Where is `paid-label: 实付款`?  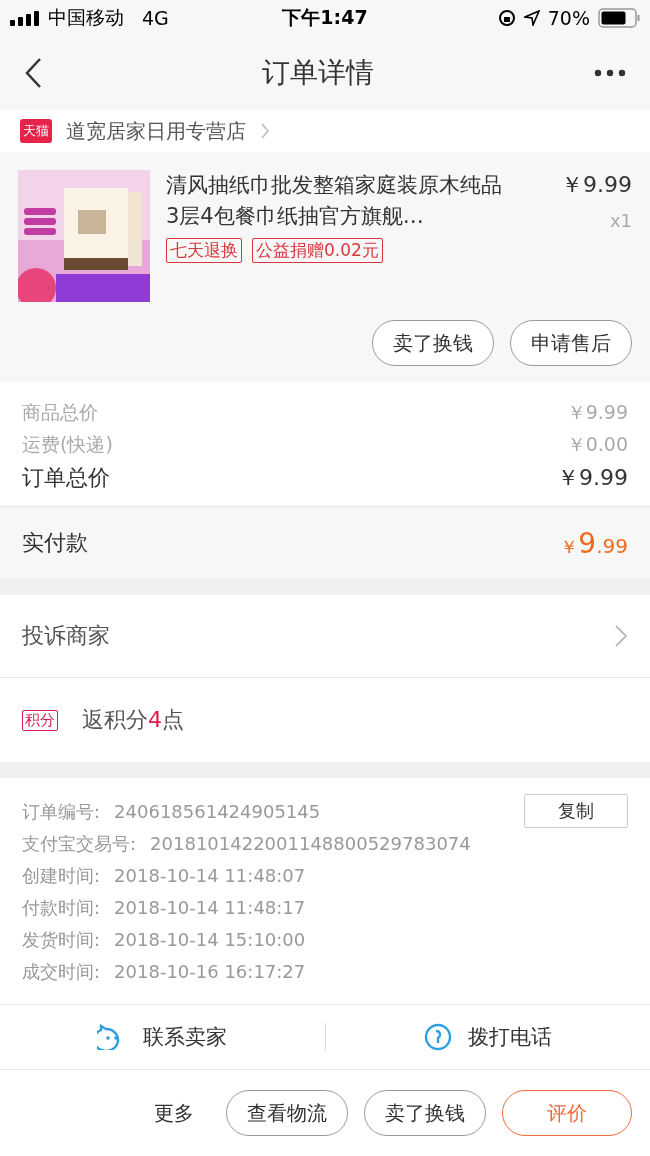 paid-label: 实付款 is located at coordinates (55, 543).